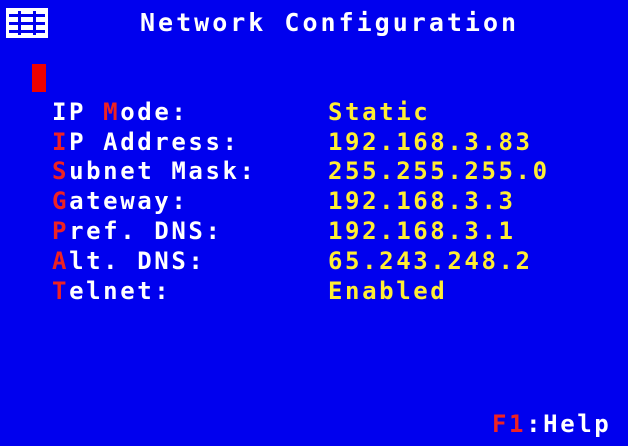  Describe the element at coordinates (137, 231) in the screenshot. I see `field-label: Pref. DNS:` at that location.